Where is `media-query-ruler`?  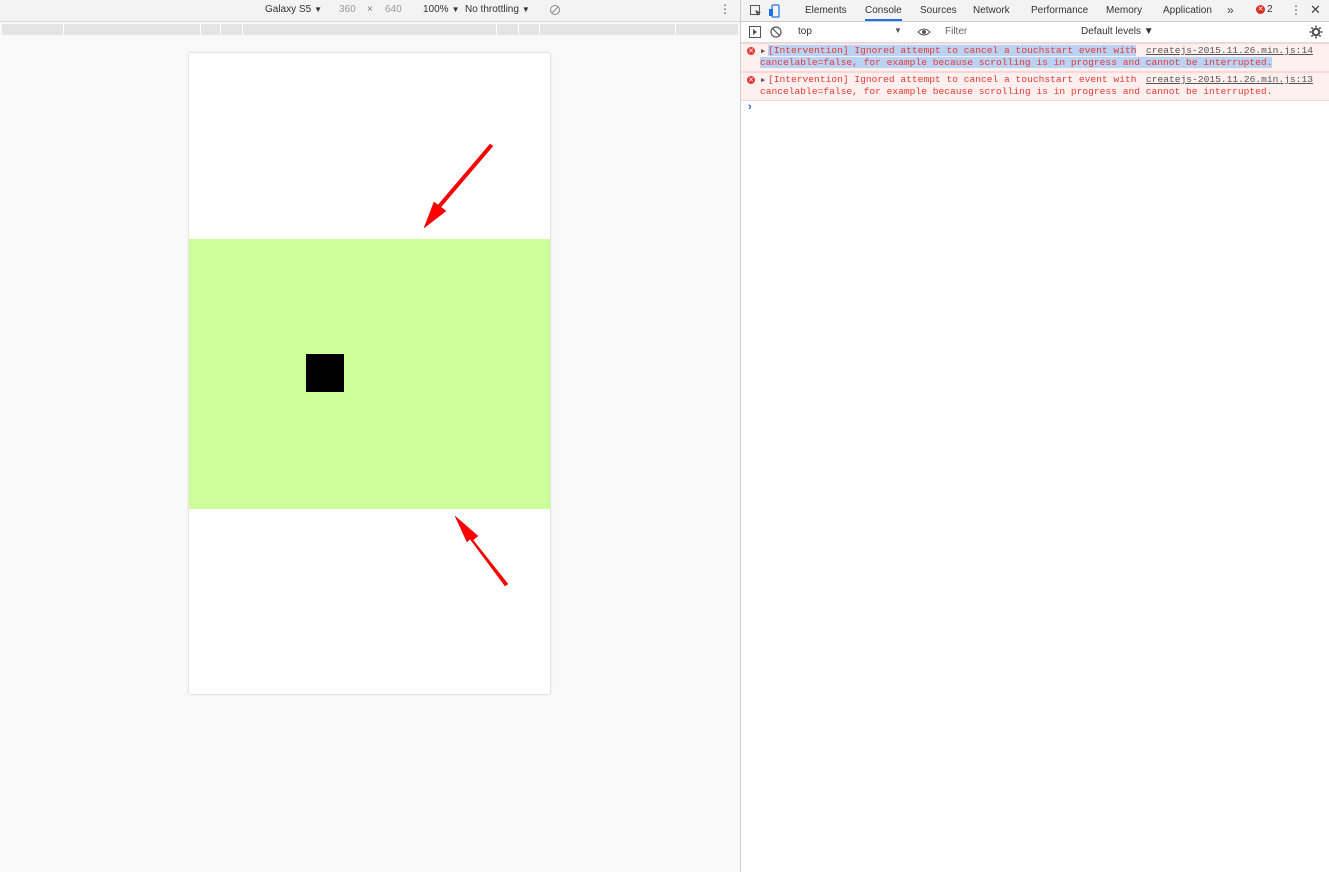
media-query-ruler is located at coordinates (370, 29).